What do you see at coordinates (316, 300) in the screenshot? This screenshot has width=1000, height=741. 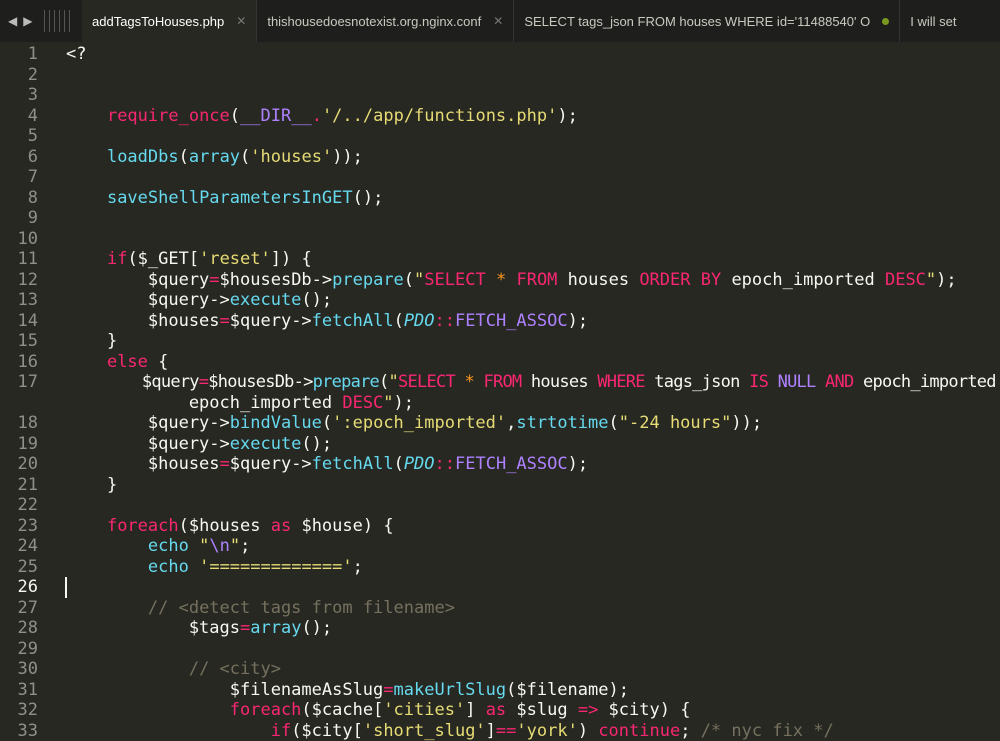 I see `code-token: ();` at bounding box center [316, 300].